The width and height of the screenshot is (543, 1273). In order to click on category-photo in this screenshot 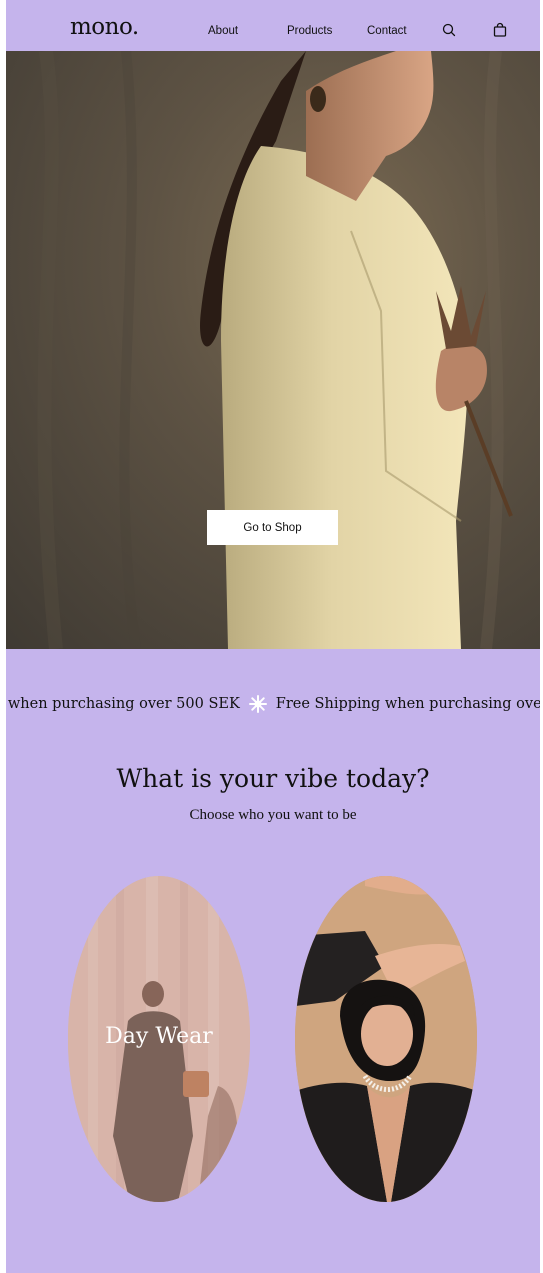, I will do `click(386, 1039)`.